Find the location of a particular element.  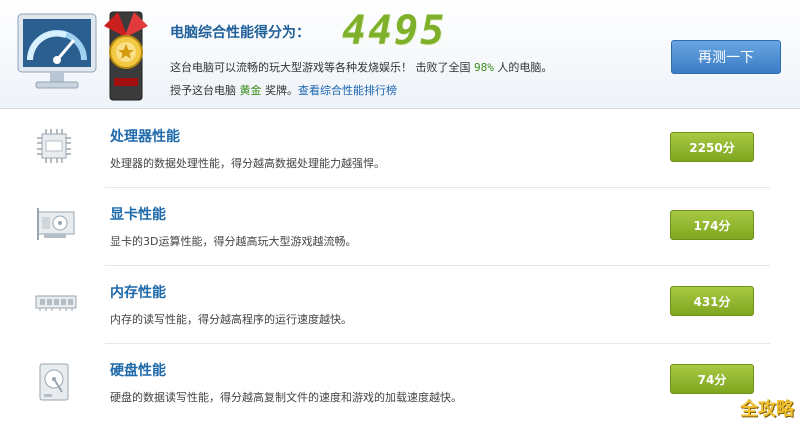

speedometer-monitor-icon is located at coordinates (57, 51).